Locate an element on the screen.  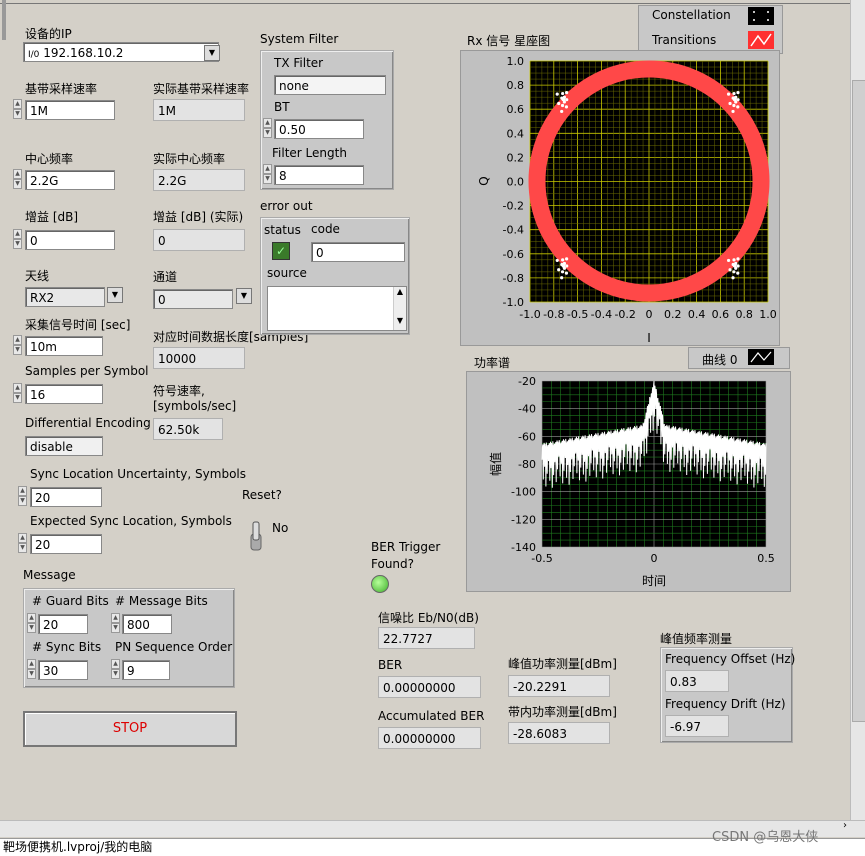
sync-bits-input: 30 is located at coordinates (63, 670).